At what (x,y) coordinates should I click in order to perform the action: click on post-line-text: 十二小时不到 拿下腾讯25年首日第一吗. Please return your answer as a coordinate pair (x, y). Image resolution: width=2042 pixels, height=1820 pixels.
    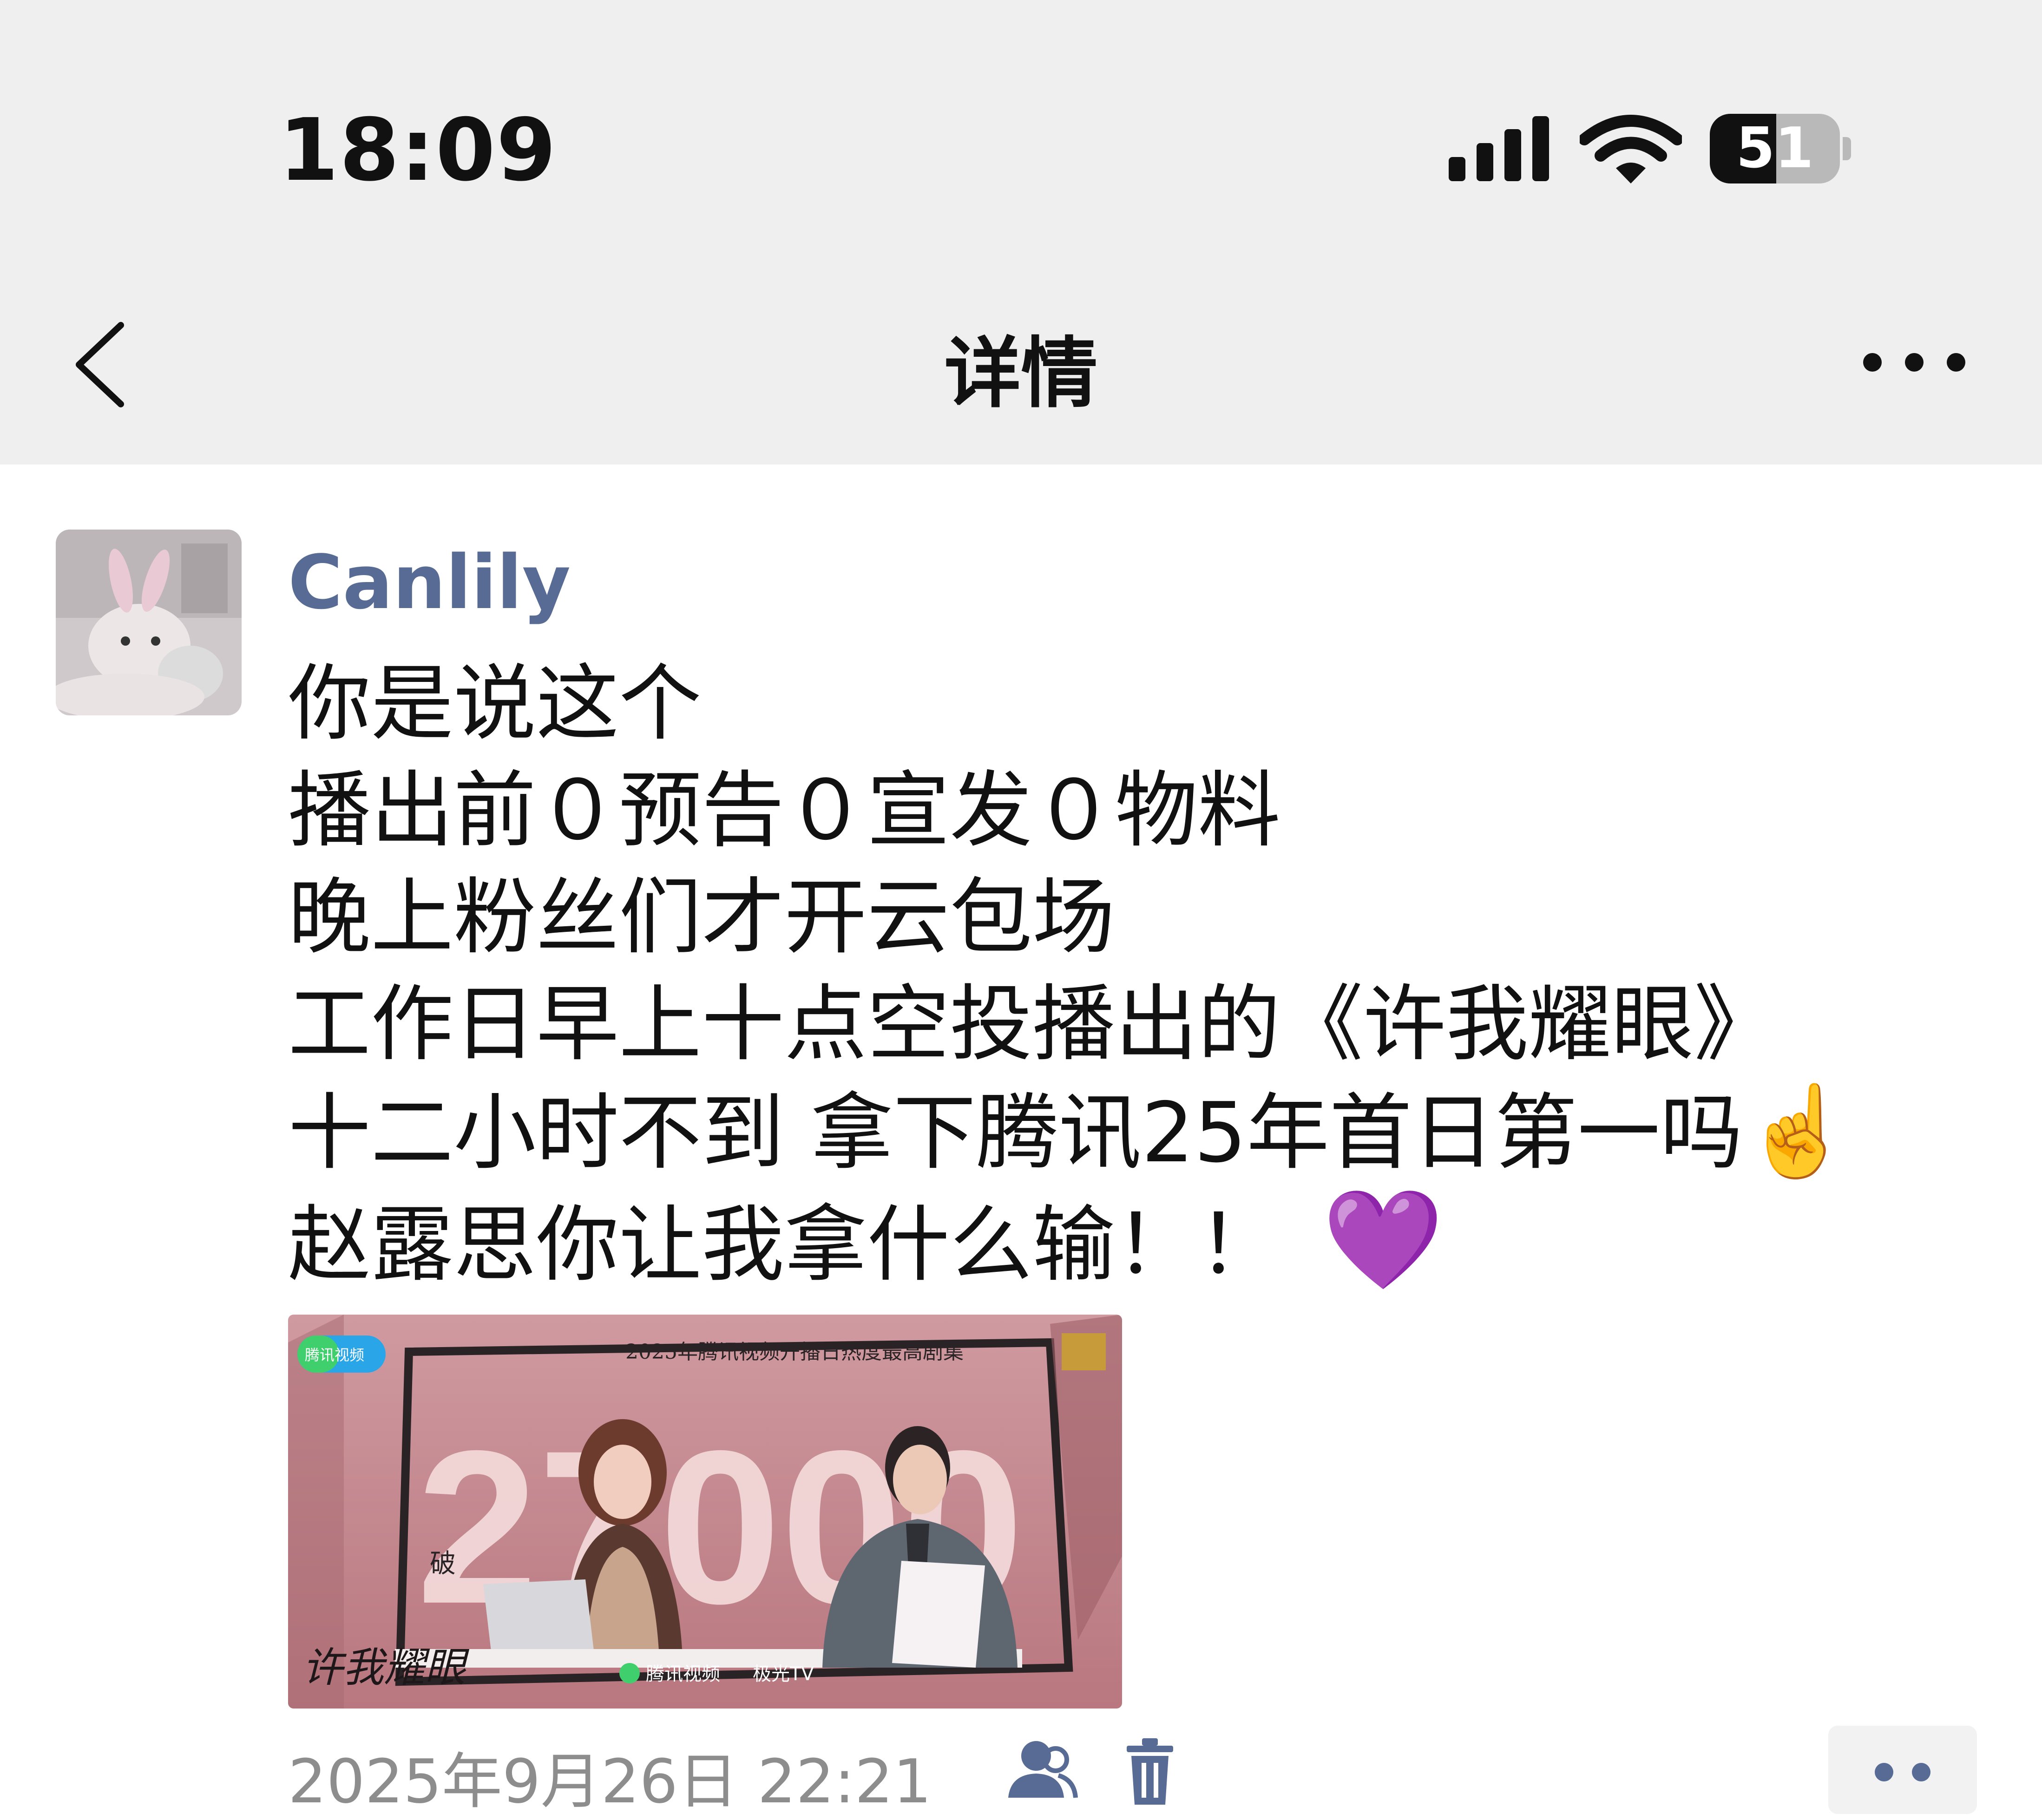
    Looking at the image, I should click on (1015, 1133).